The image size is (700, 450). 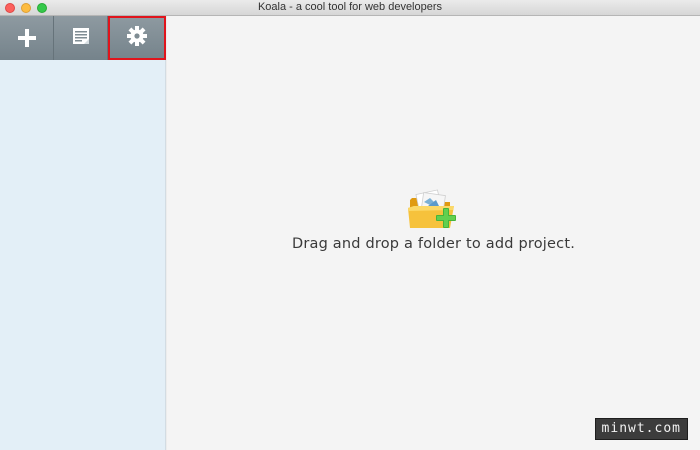 I want to click on title-bar: Koala - a cool tool for web developers, so click(x=350, y=8).